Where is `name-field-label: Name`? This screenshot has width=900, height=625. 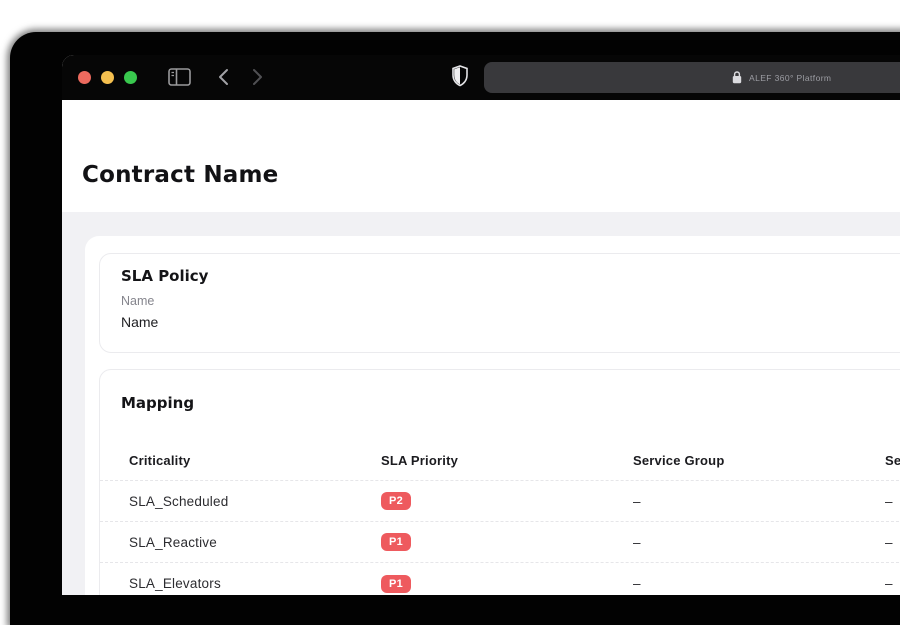
name-field-label: Name is located at coordinates (510, 301).